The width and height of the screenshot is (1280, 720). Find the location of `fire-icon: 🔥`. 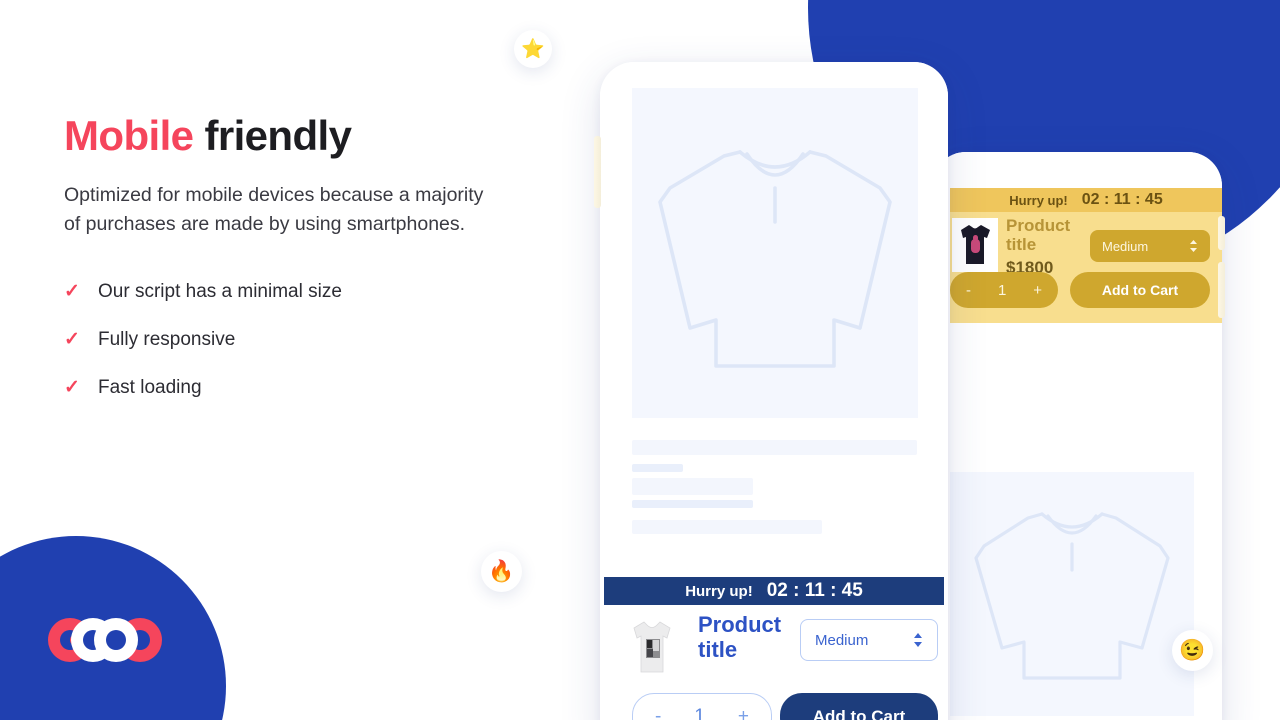

fire-icon: 🔥 is located at coordinates (501, 571).